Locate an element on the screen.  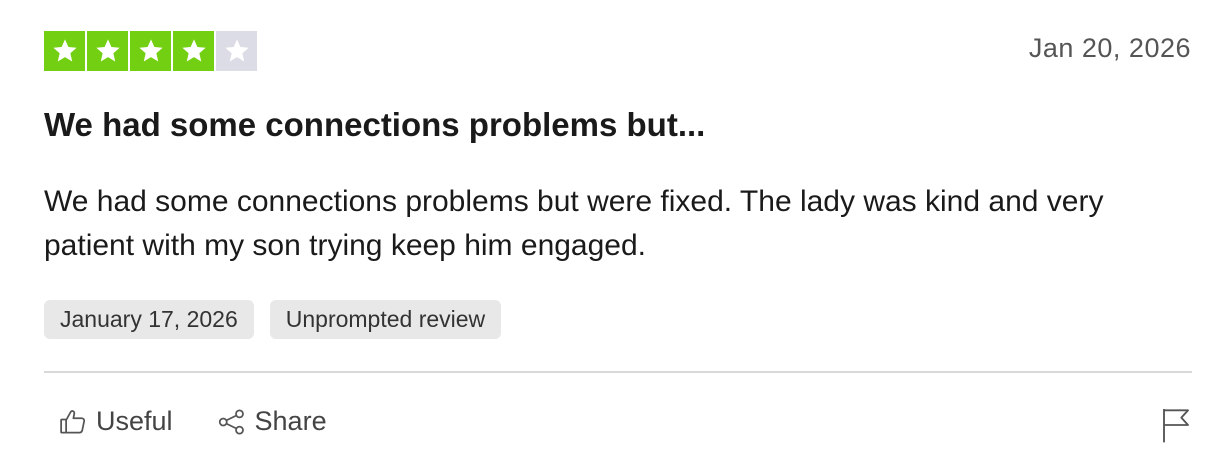
share-button: Share is located at coordinates (272, 421).